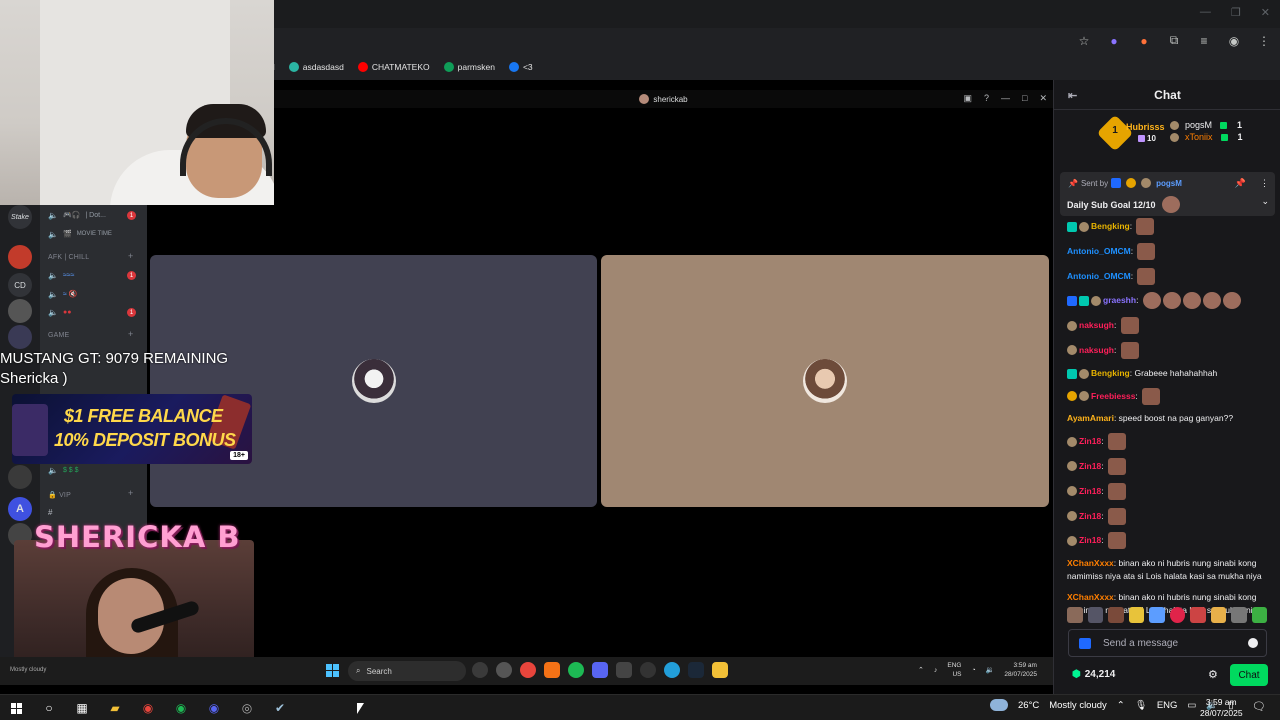 Image resolution: width=1280 pixels, height=720 pixels. I want to click on microphone-icon: 🎙, so click(1141, 705).